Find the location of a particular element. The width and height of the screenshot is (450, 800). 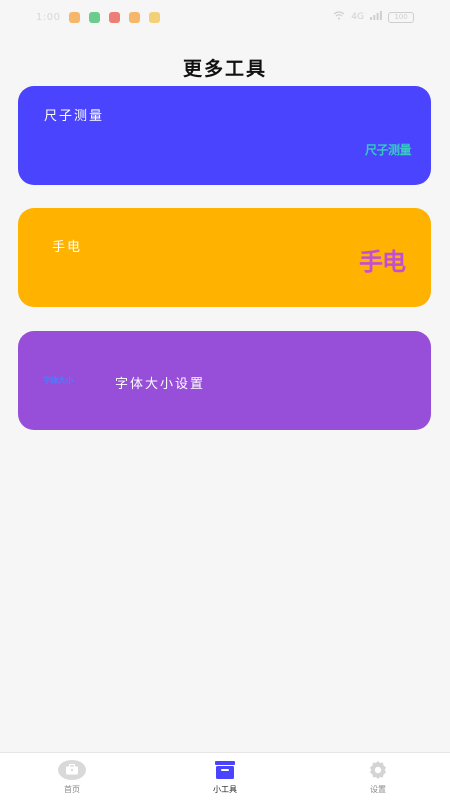

home-icon is located at coordinates (72, 770).